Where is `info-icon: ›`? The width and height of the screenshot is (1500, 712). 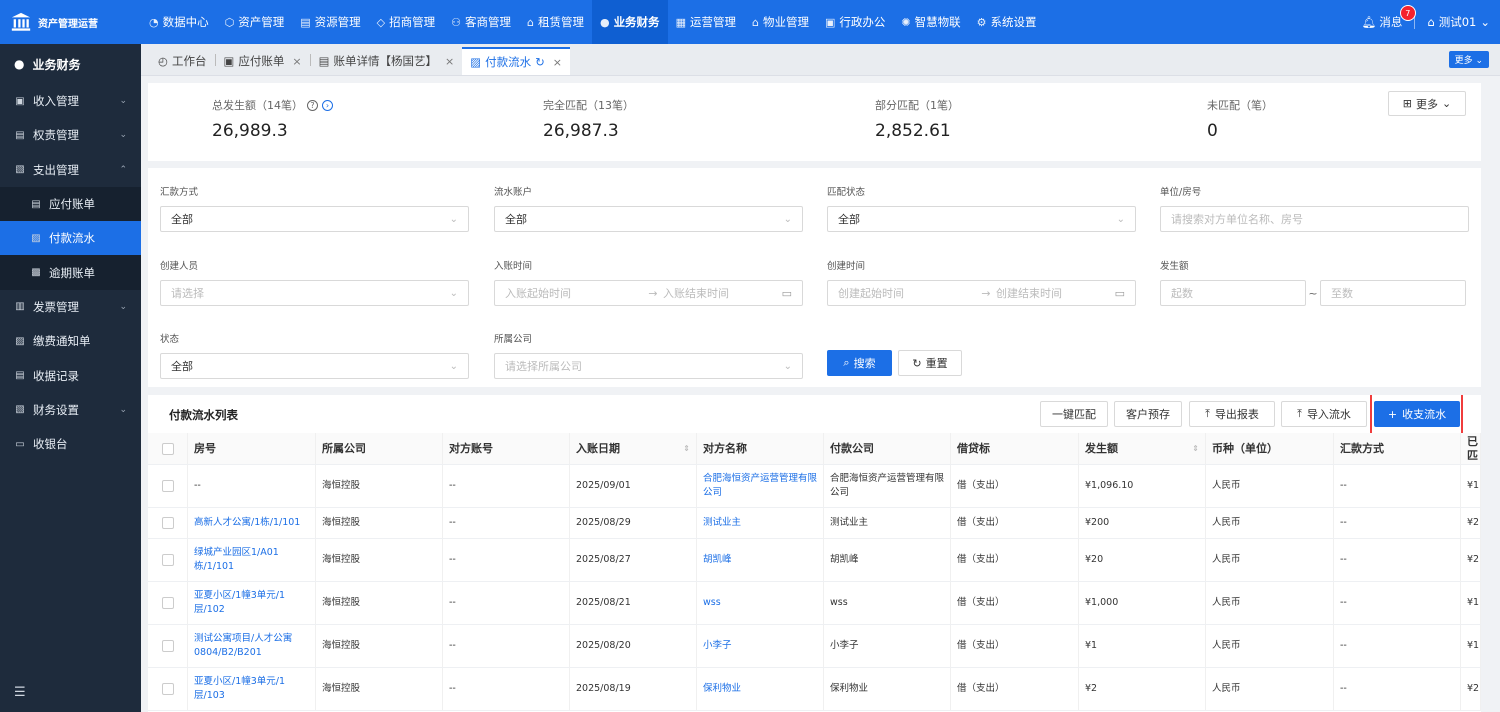 info-icon: › is located at coordinates (327, 105).